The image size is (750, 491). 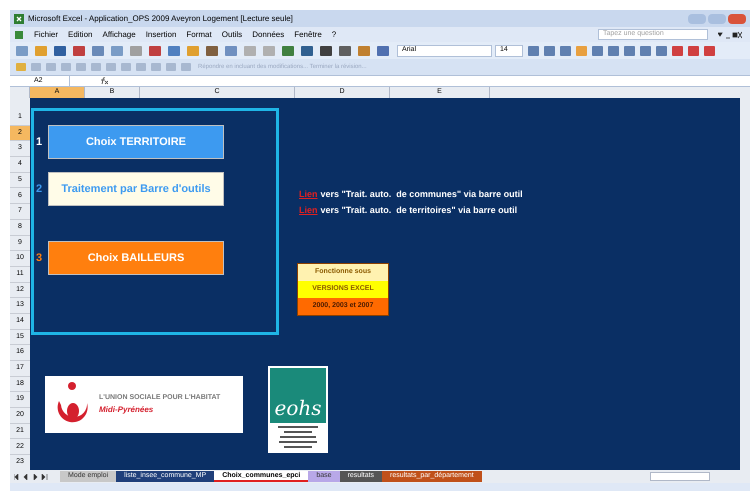 What do you see at coordinates (46, 34) in the screenshot?
I see `menu-item: Fichier` at bounding box center [46, 34].